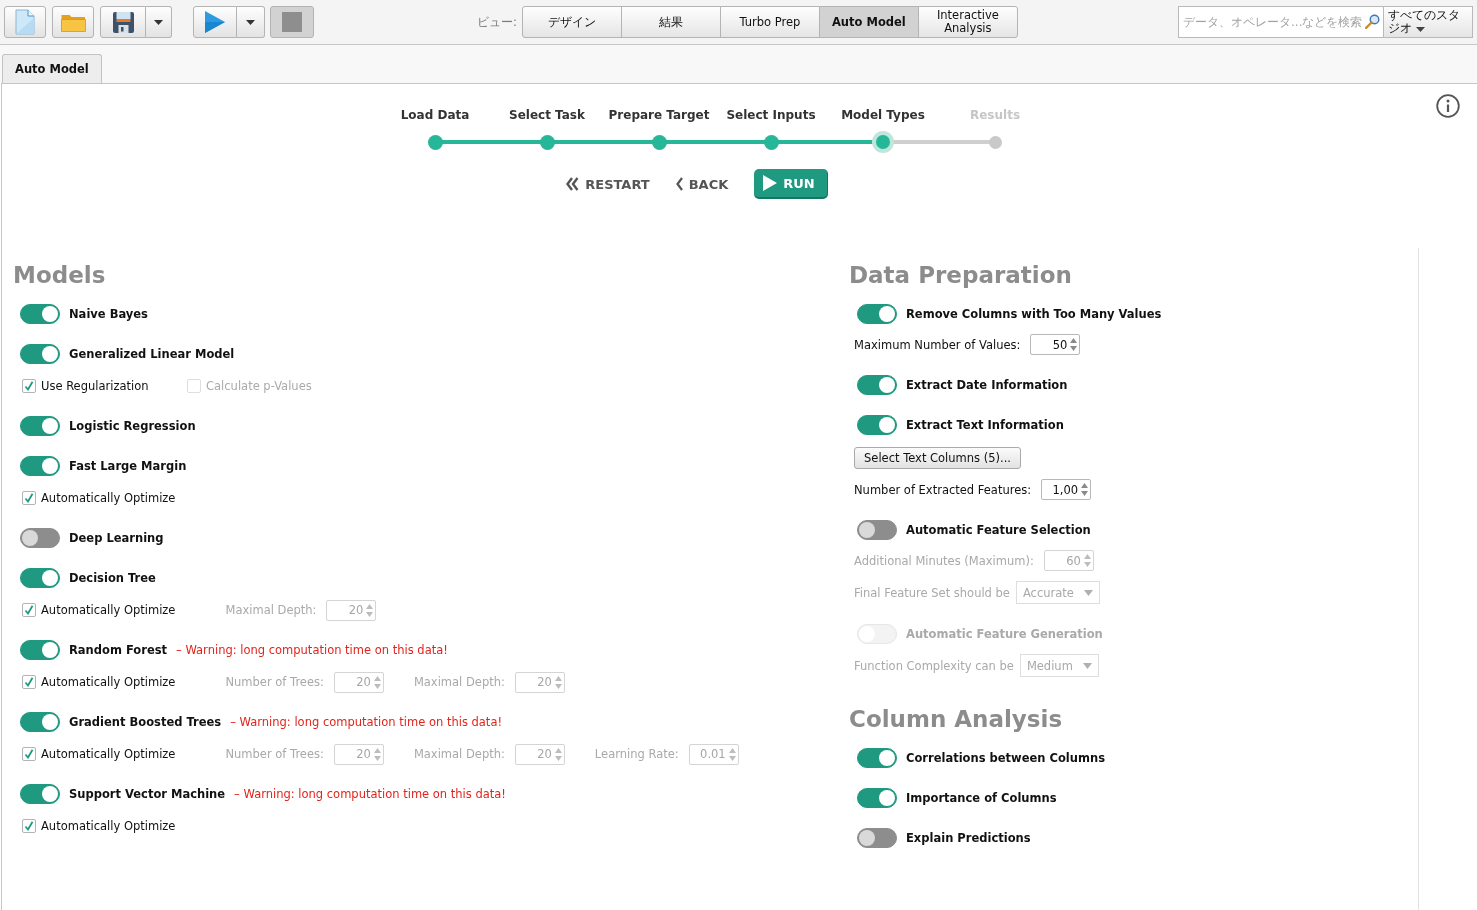 Image resolution: width=1477 pixels, height=910 pixels. What do you see at coordinates (147, 794) in the screenshot?
I see `toggle-label: Support Vector Machine` at bounding box center [147, 794].